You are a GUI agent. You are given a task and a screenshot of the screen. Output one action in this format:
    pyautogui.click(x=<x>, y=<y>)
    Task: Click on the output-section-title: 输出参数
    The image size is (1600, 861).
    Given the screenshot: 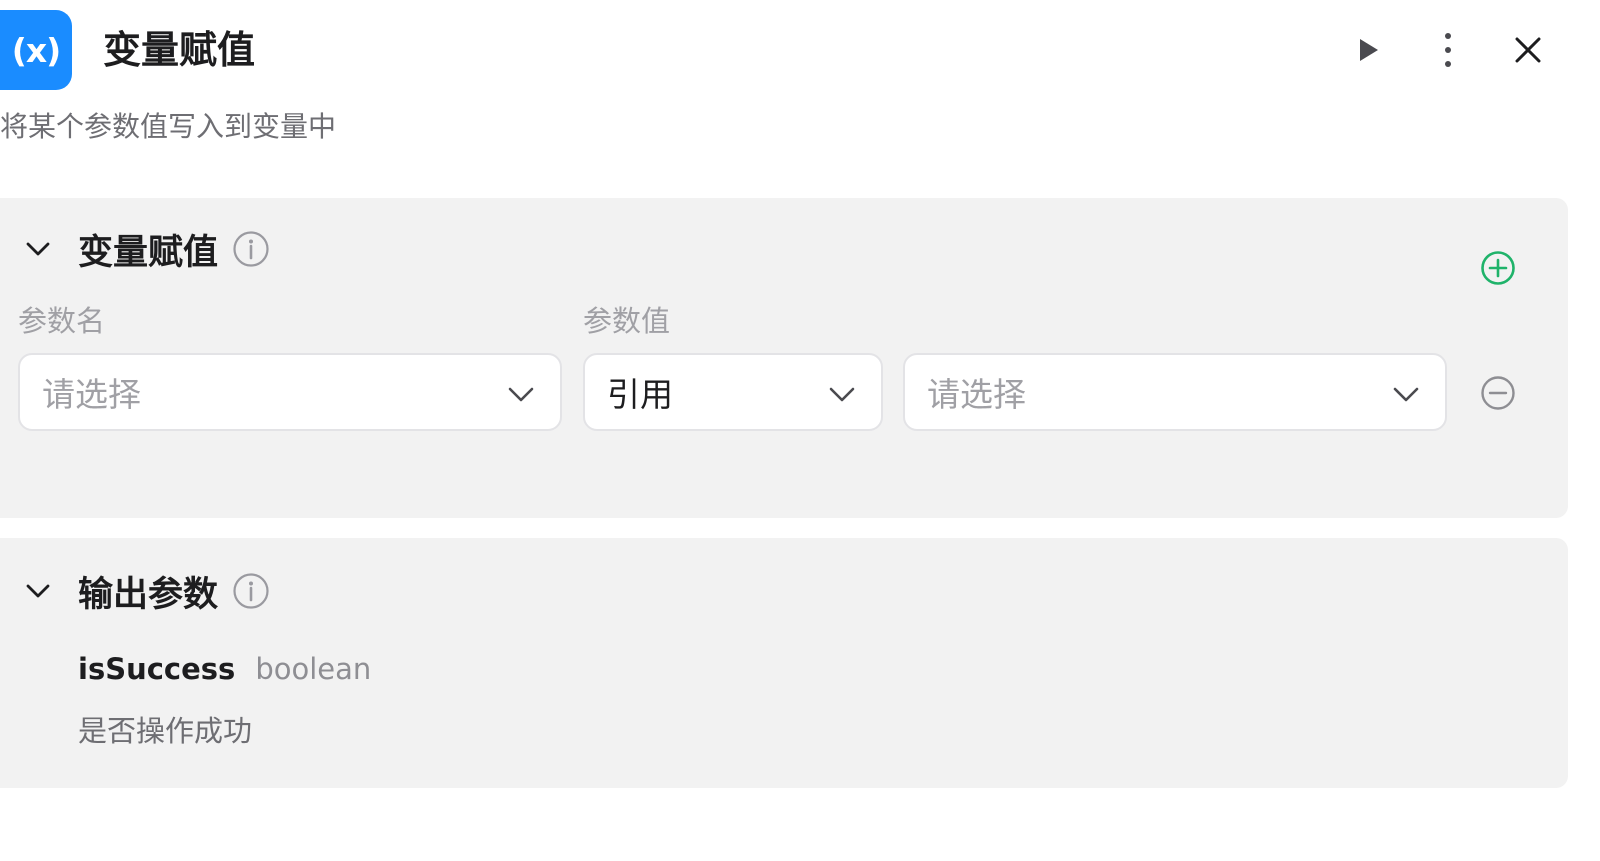 What is the action you would take?
    pyautogui.click(x=148, y=594)
    